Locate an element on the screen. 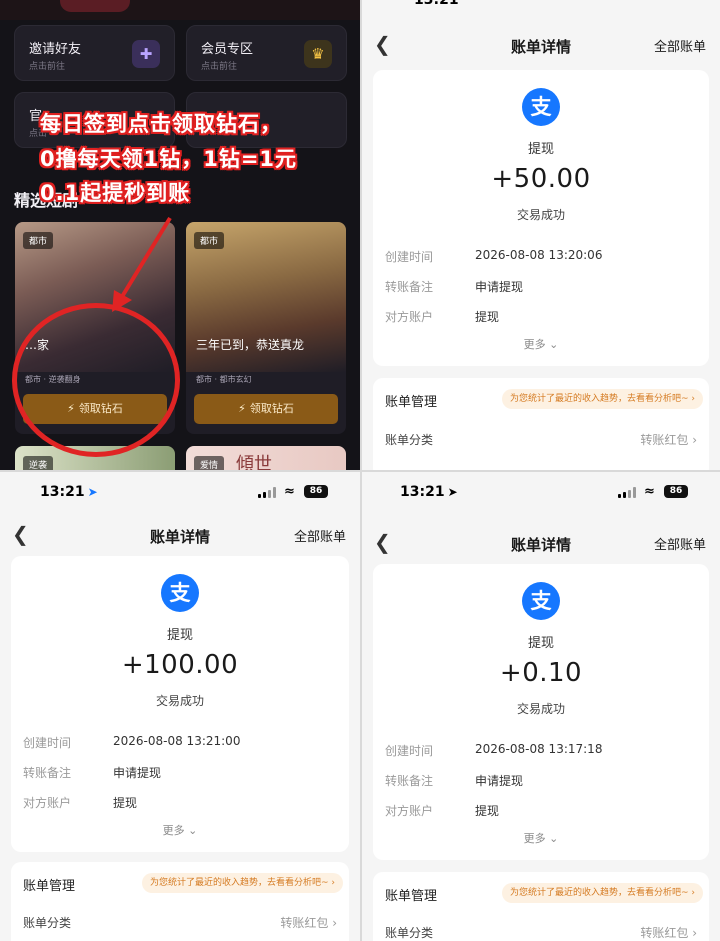 The image size is (720, 941). detail-row: 对方账户 提现 is located at coordinates (180, 804).